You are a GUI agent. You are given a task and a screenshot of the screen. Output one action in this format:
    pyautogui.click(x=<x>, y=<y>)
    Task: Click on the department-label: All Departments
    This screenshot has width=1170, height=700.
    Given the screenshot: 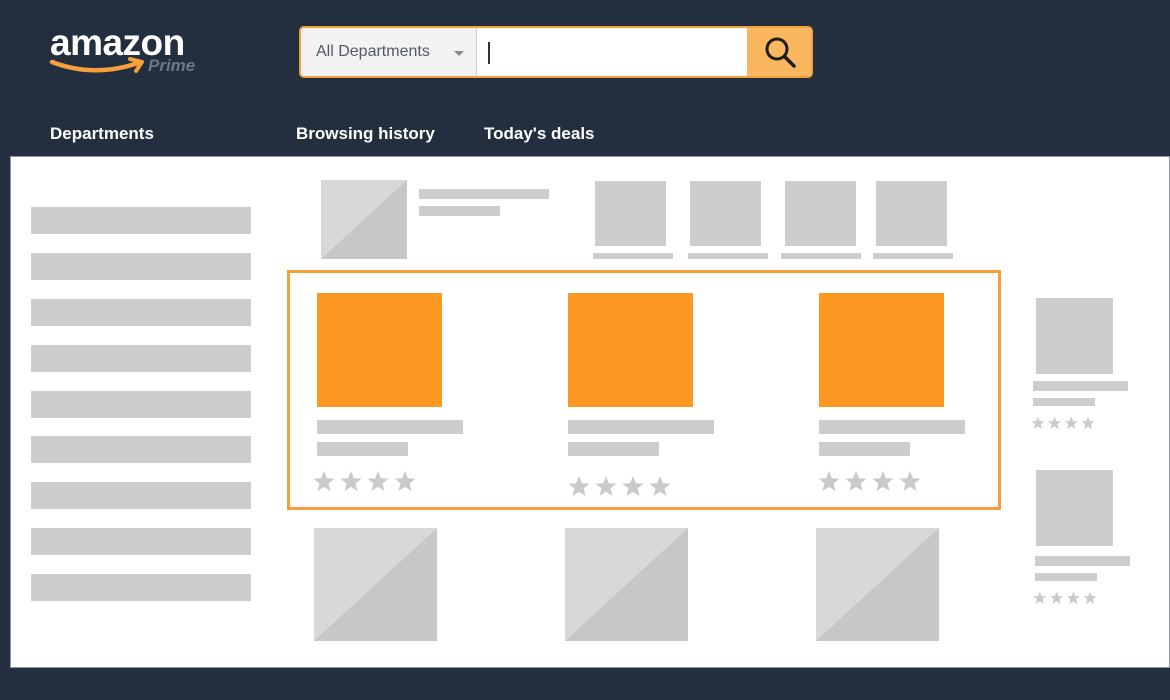 What is the action you would take?
    pyautogui.click(x=373, y=51)
    